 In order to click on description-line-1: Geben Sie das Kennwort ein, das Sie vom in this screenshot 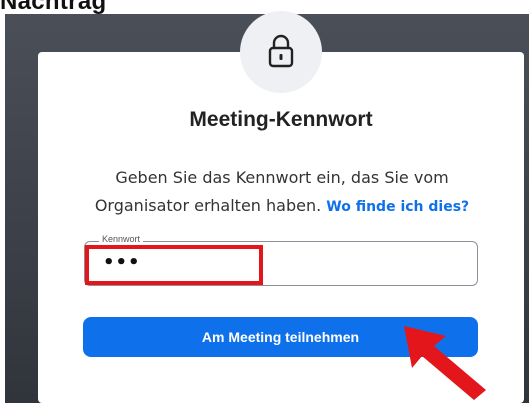, I will do `click(282, 177)`.